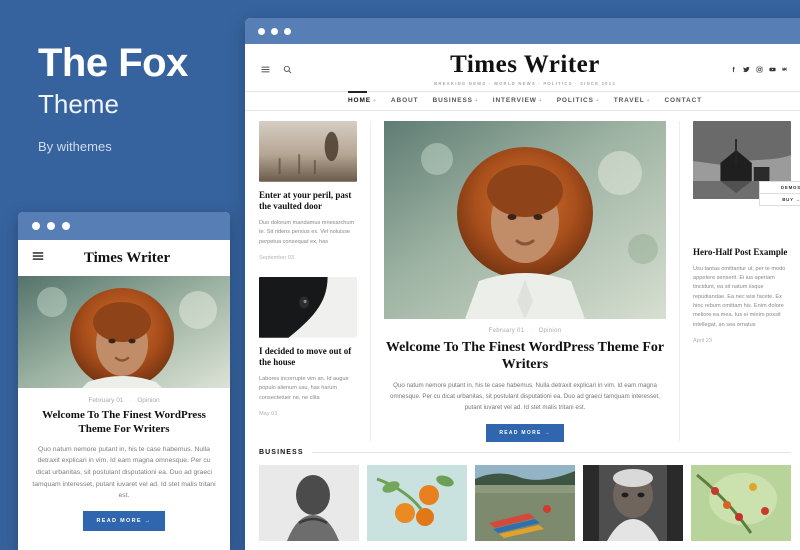 The image size is (800, 550). I want to click on featured-post-date: February 01, so click(506, 331).